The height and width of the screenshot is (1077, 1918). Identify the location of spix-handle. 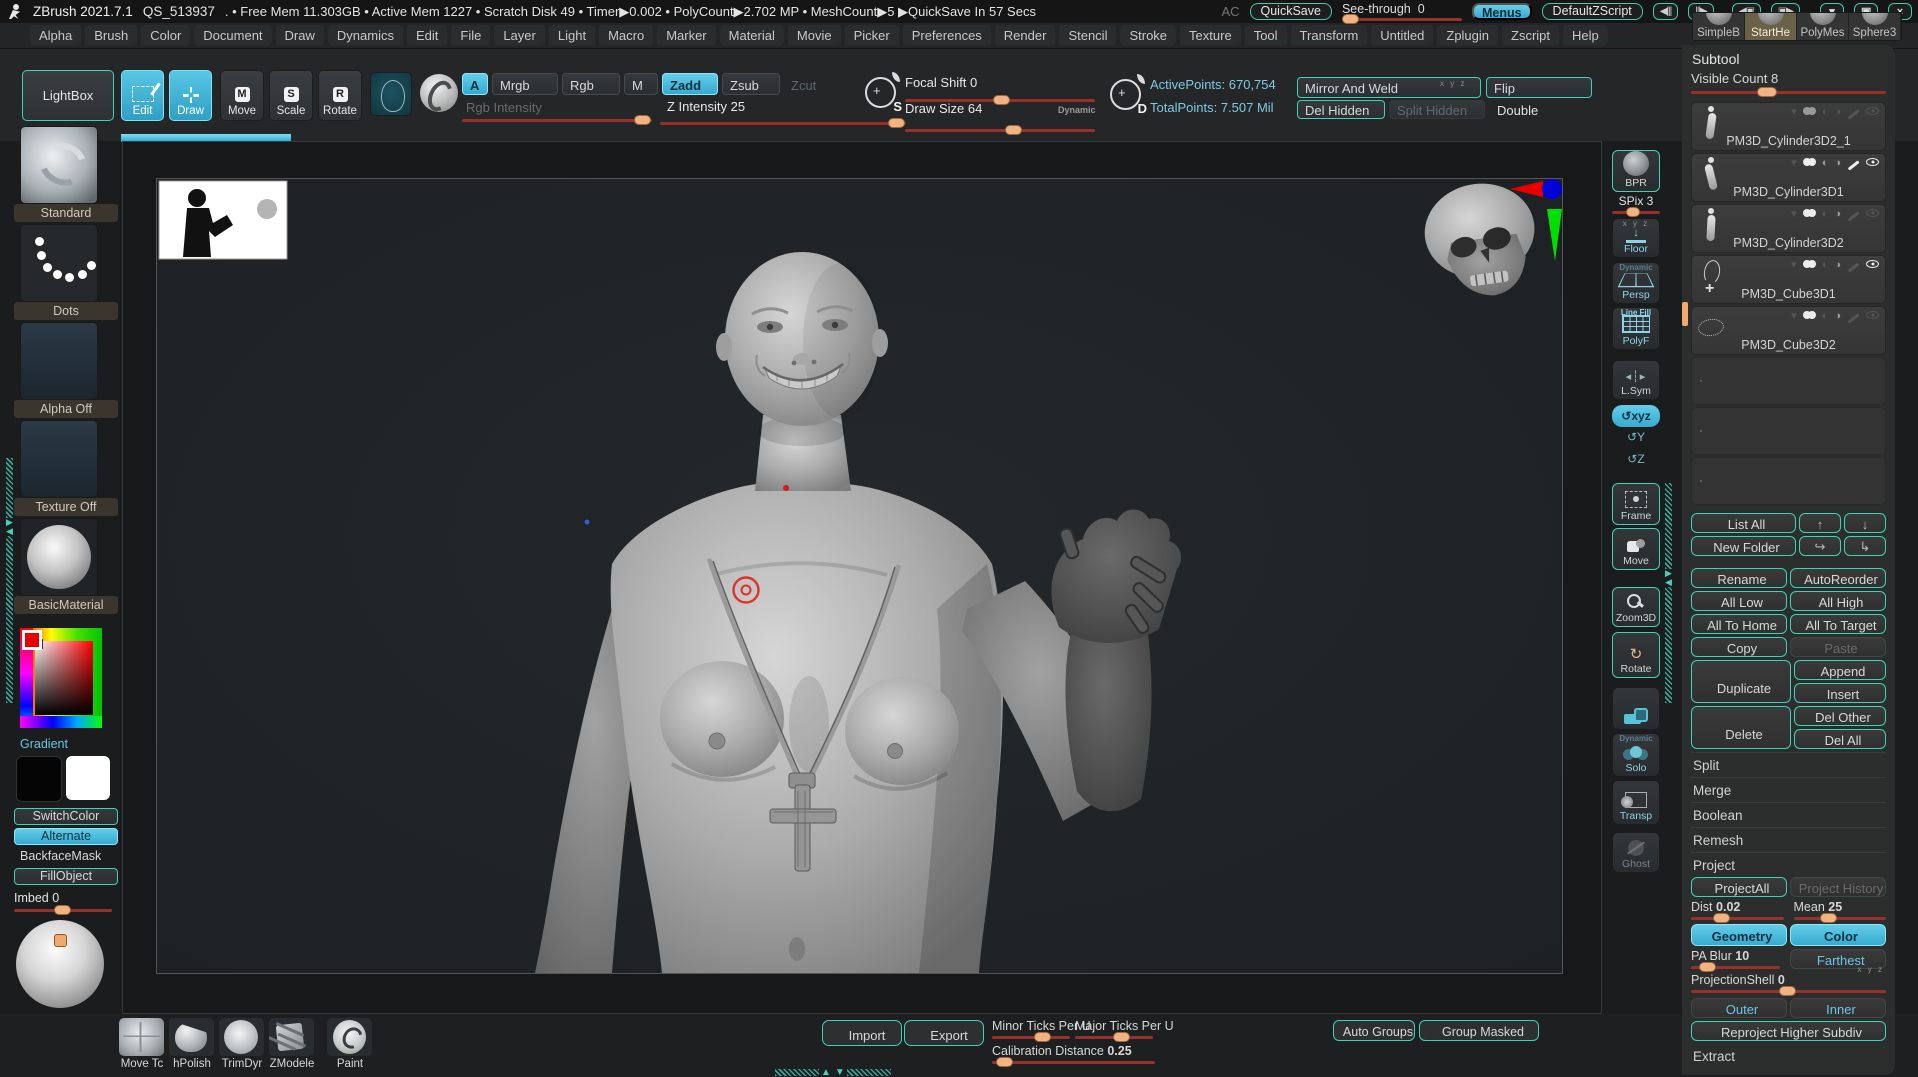
(1633, 212).